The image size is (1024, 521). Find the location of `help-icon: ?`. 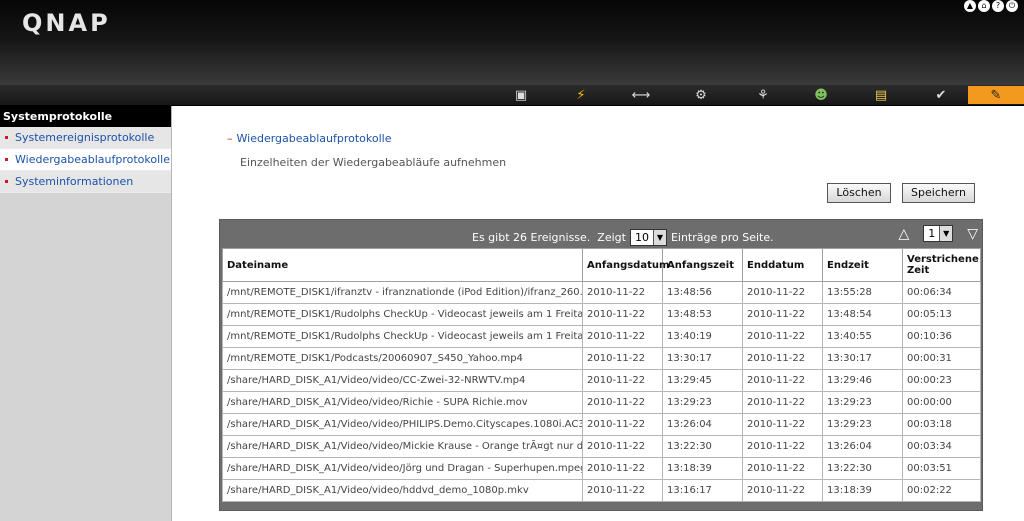

help-icon: ? is located at coordinates (998, 6).